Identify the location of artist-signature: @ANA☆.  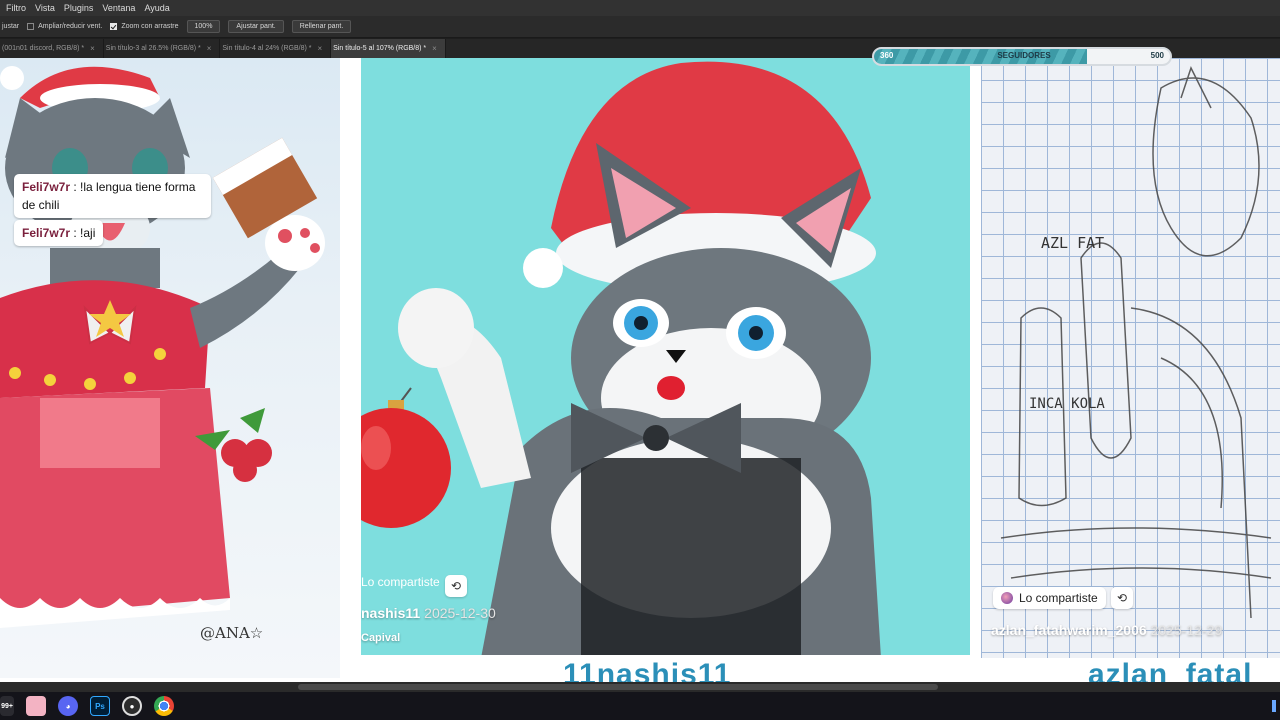
(231, 633).